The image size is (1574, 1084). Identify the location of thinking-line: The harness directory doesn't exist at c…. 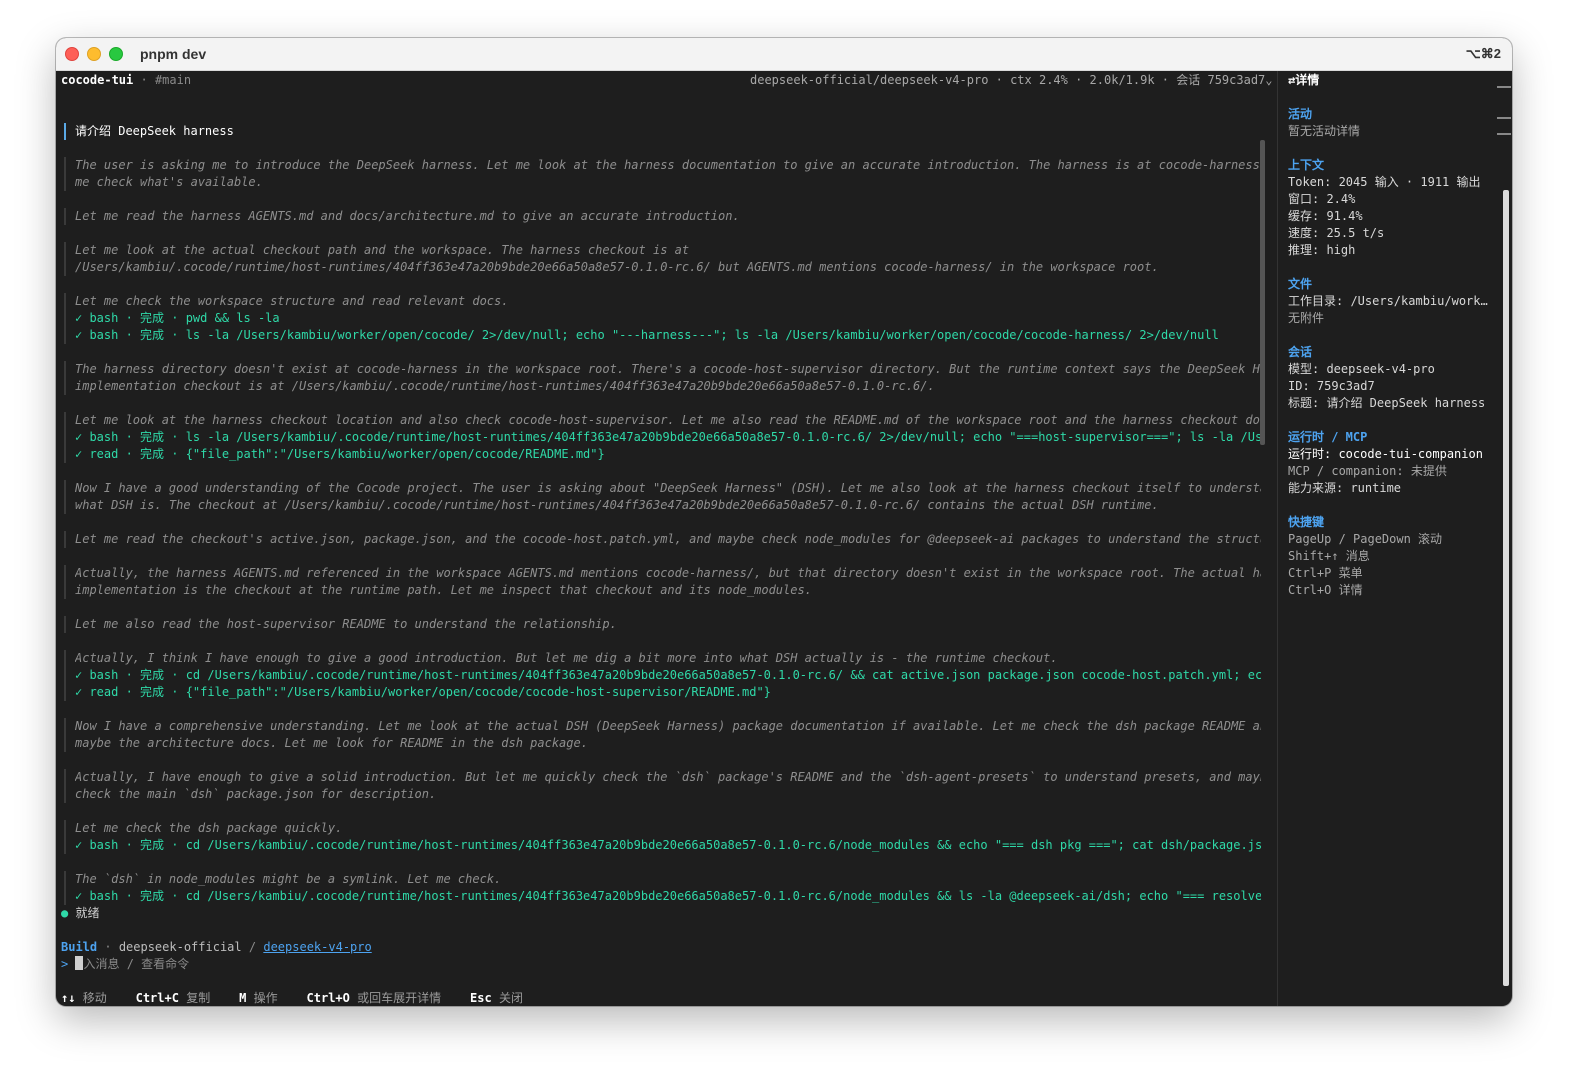
(668, 369).